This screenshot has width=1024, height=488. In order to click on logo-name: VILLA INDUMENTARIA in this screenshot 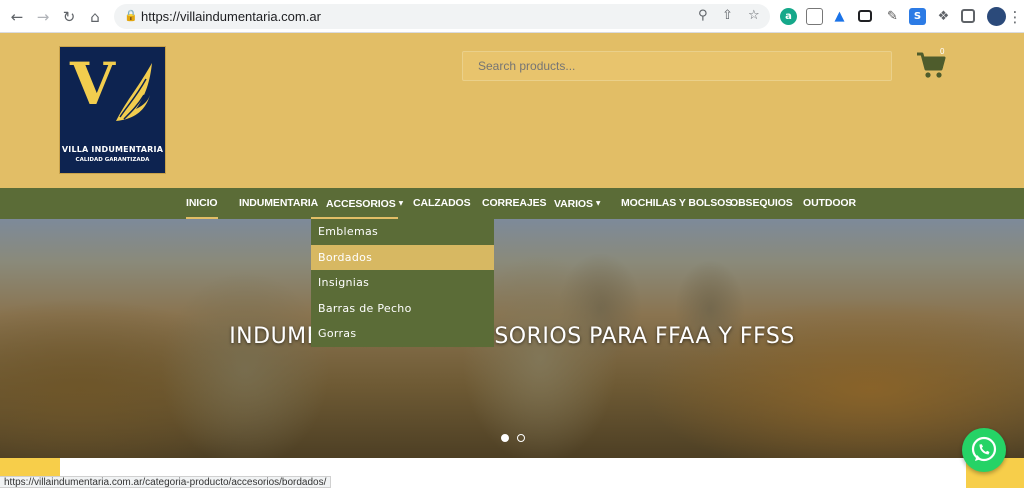, I will do `click(112, 149)`.